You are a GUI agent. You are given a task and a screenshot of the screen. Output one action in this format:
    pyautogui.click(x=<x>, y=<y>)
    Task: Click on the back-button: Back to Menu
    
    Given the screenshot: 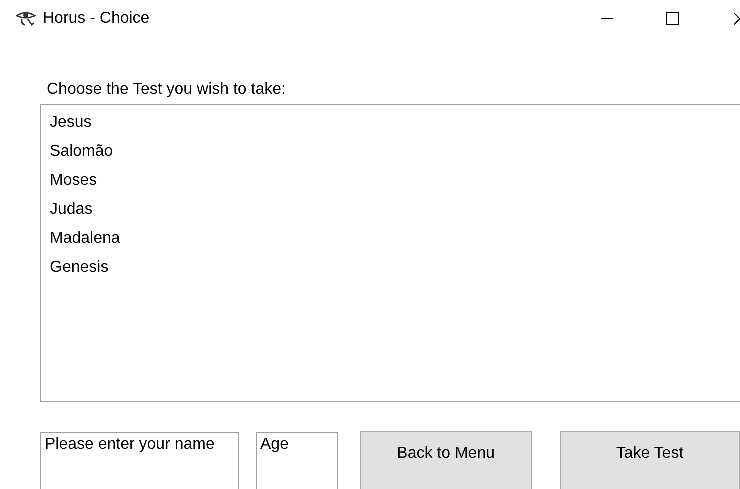 What is the action you would take?
    pyautogui.click(x=446, y=460)
    